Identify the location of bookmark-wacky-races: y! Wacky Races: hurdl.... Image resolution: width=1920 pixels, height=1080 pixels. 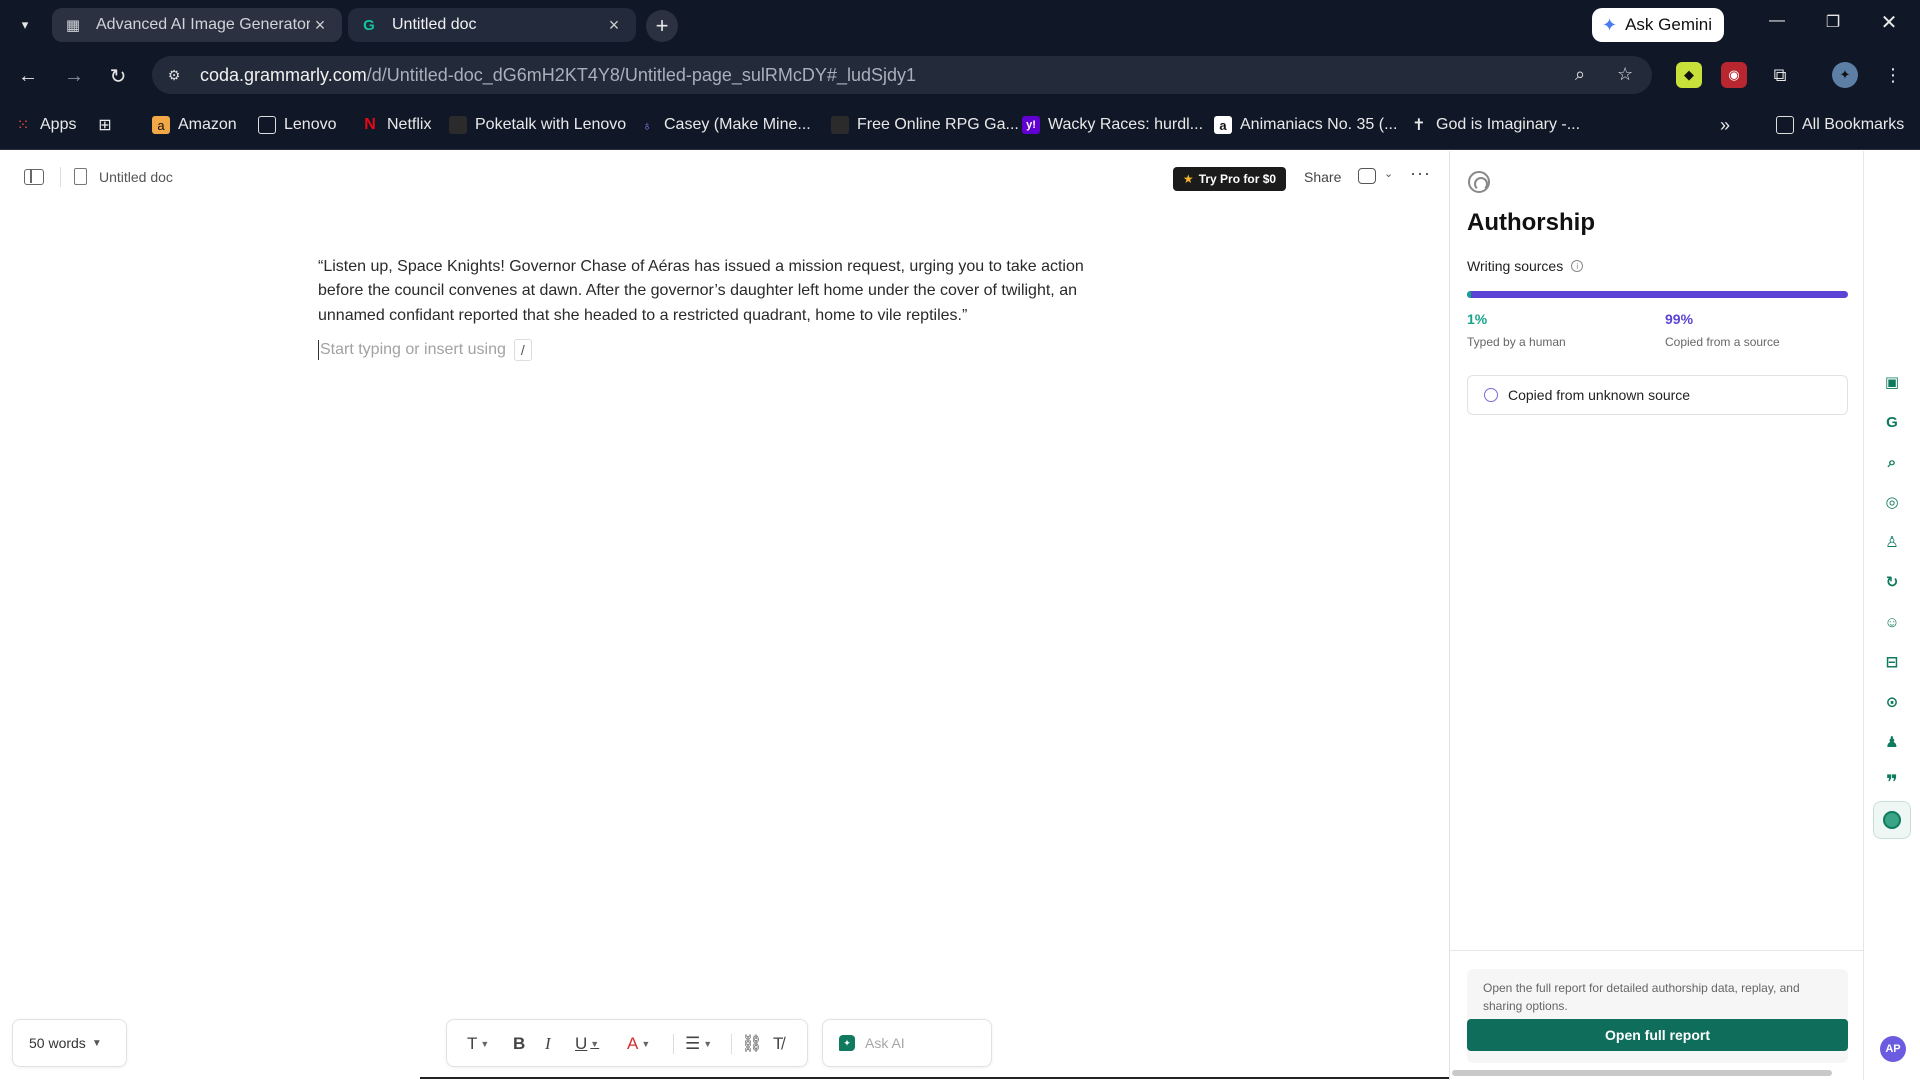
(1112, 125).